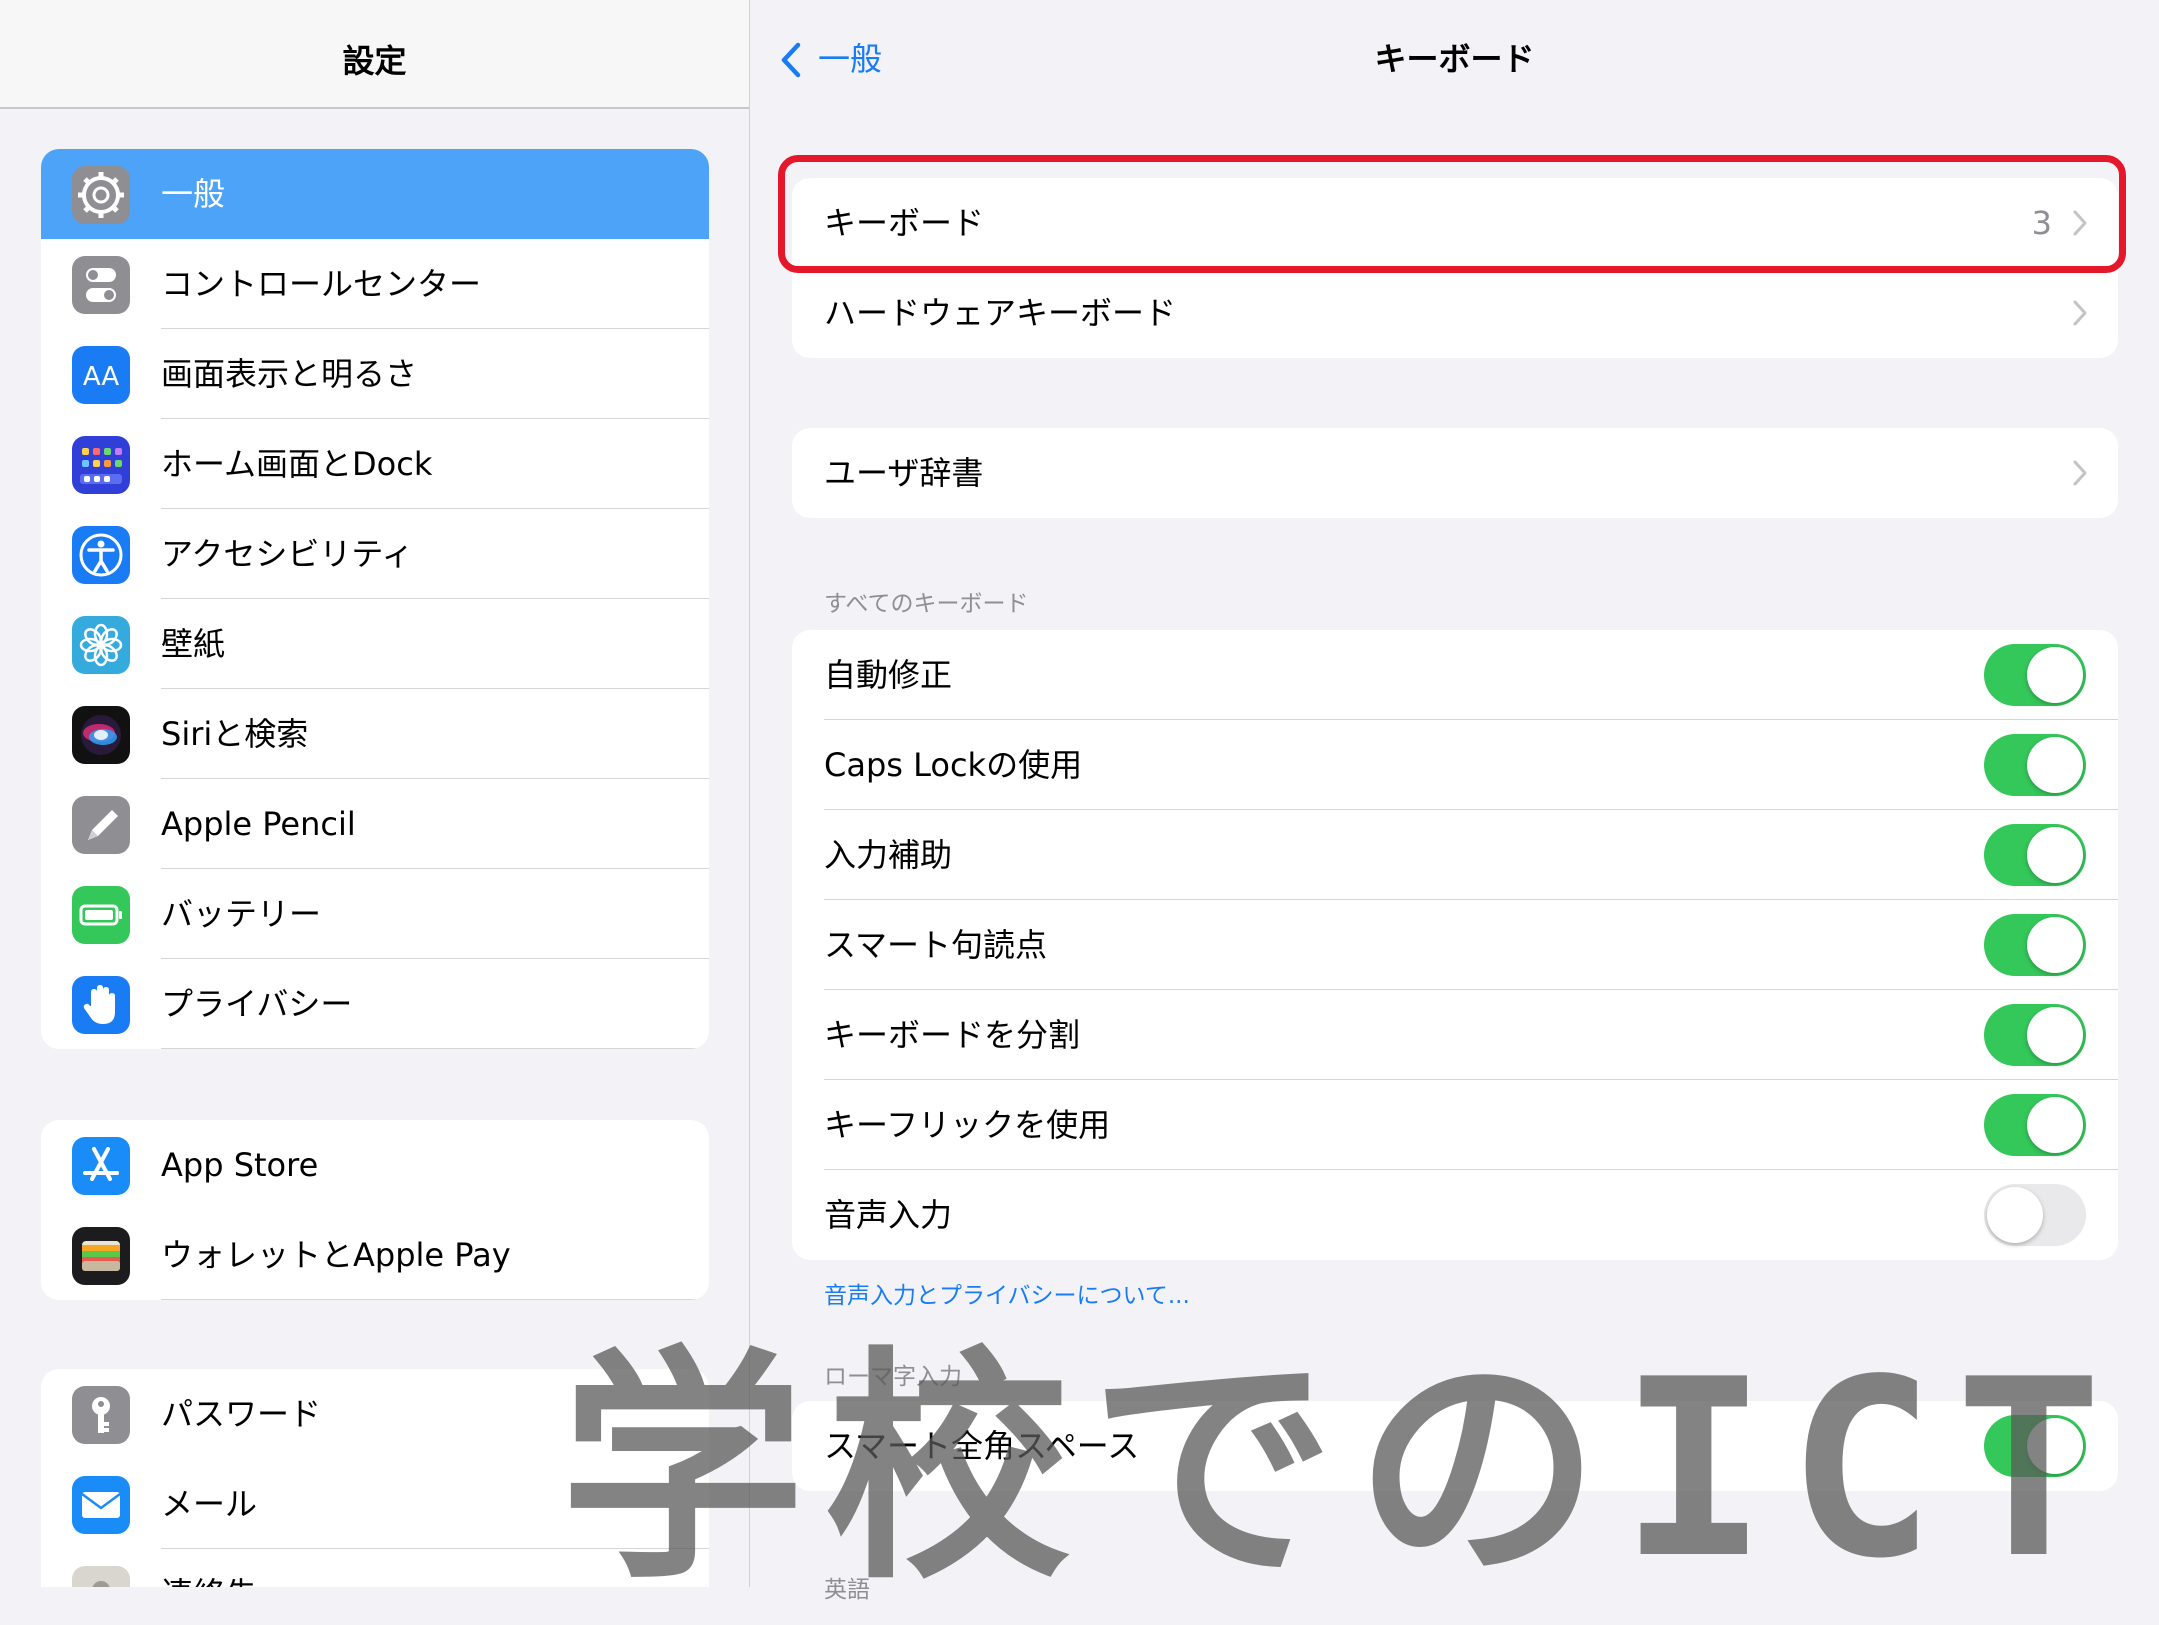 The width and height of the screenshot is (2159, 1625). Describe the element at coordinates (2041, 223) in the screenshot. I see `keyboards-count: 3` at that location.